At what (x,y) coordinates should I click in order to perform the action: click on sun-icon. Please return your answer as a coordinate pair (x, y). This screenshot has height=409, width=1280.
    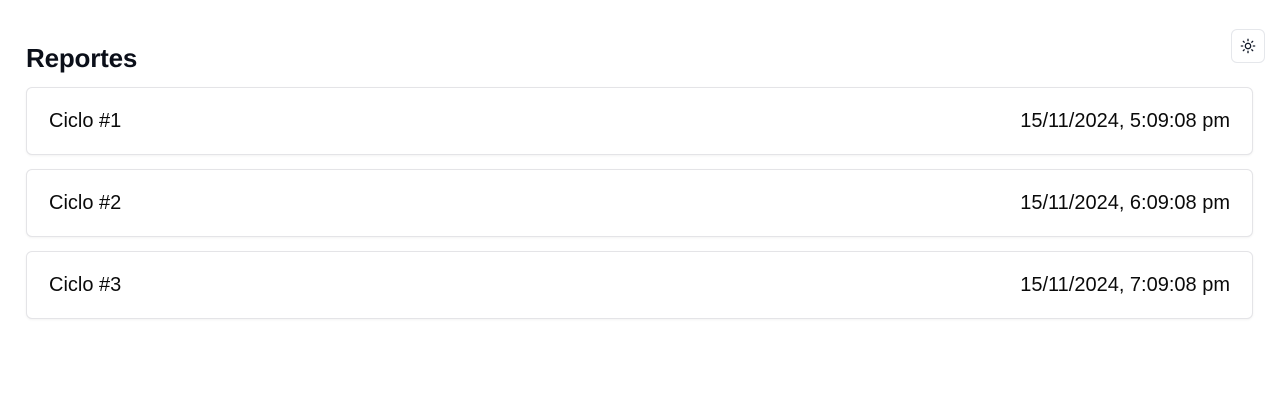
    Looking at the image, I should click on (1248, 46).